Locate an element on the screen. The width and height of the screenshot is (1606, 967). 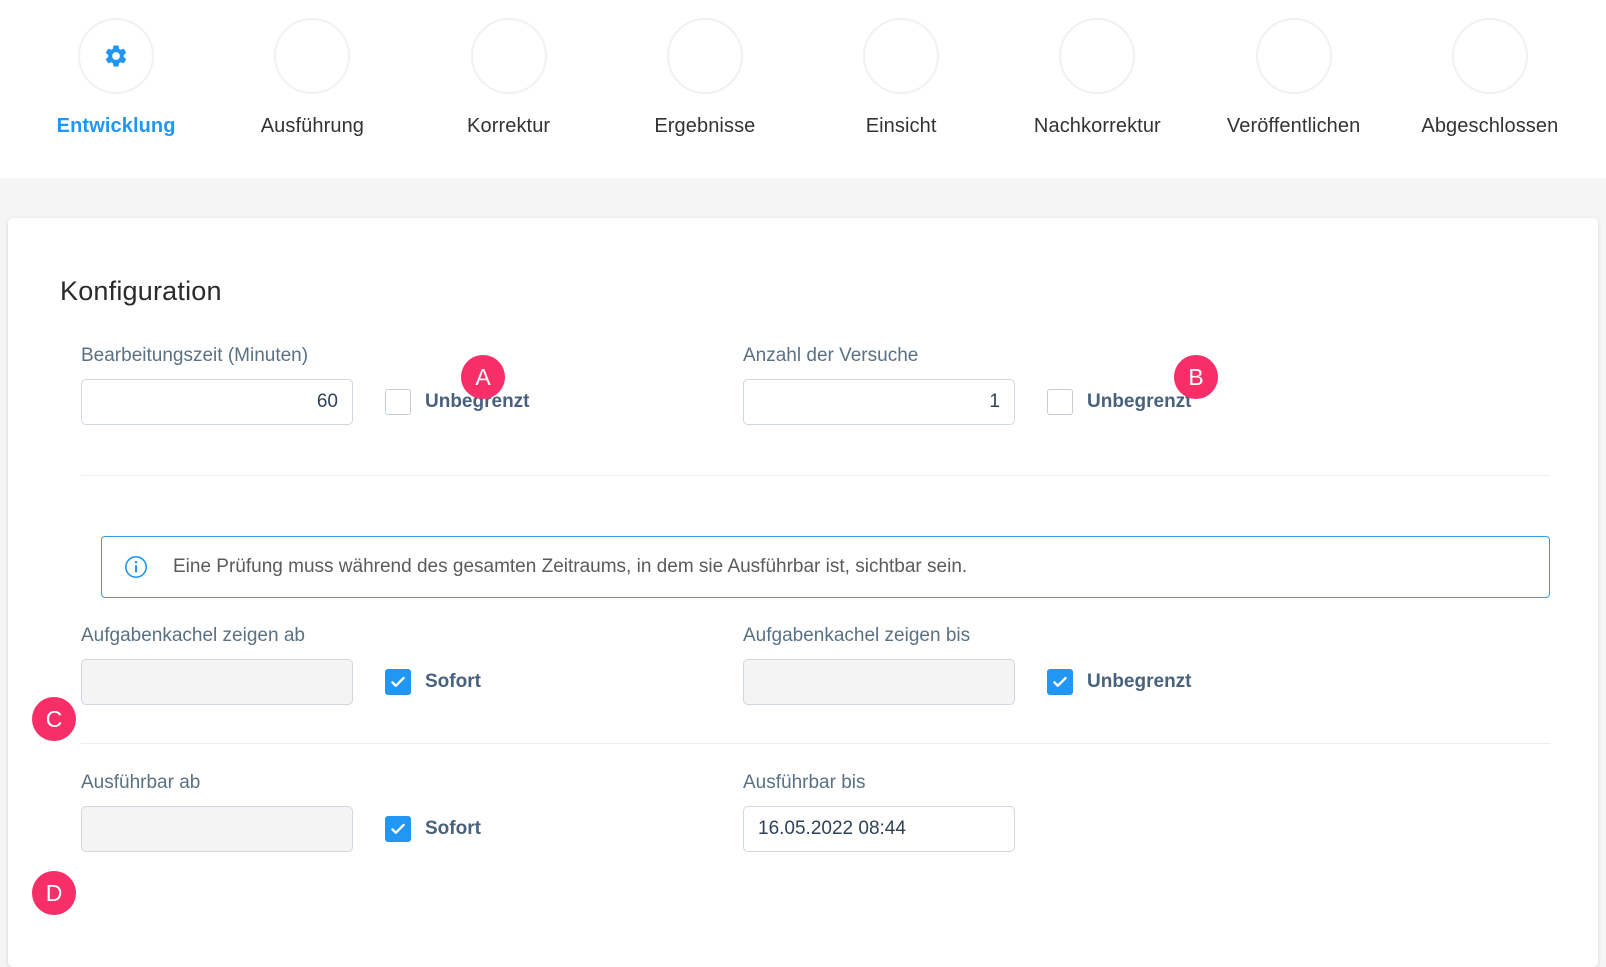
step-abgeschlossen: Abgeschlossen is located at coordinates (1490, 69).